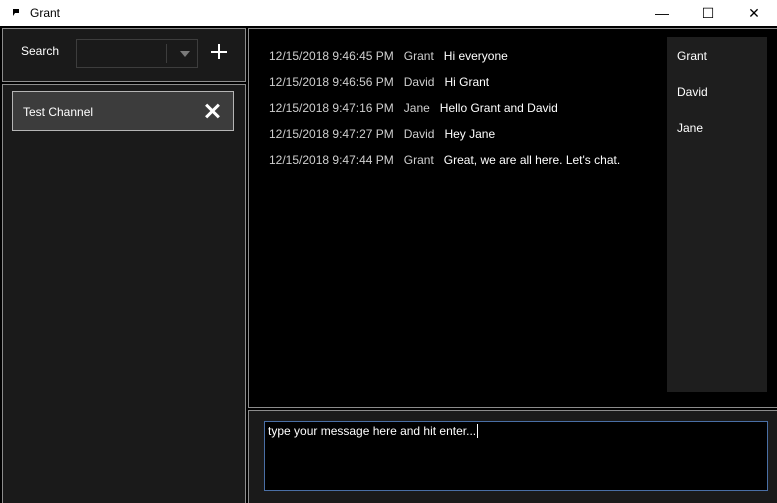 This screenshot has height=503, width=777. What do you see at coordinates (212, 111) in the screenshot?
I see `close-channel-icon` at bounding box center [212, 111].